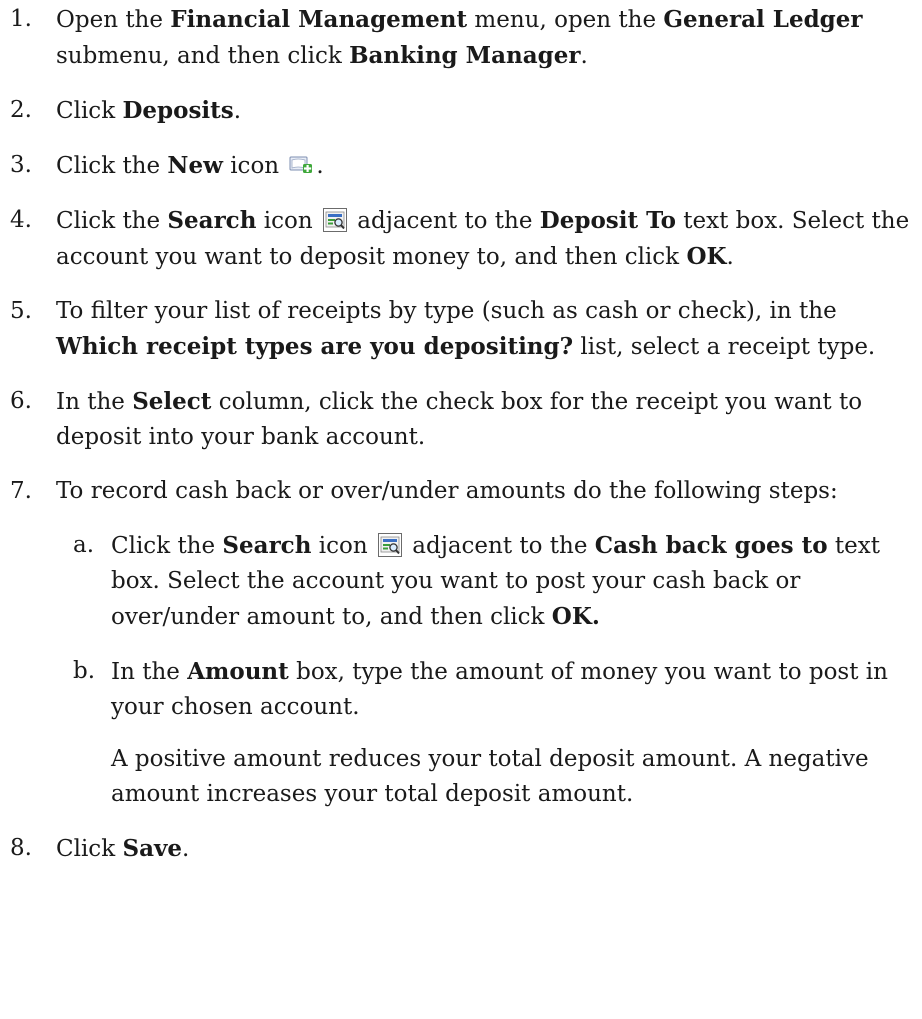  I want to click on step-item: 2. Click Deposits., so click(461, 111).